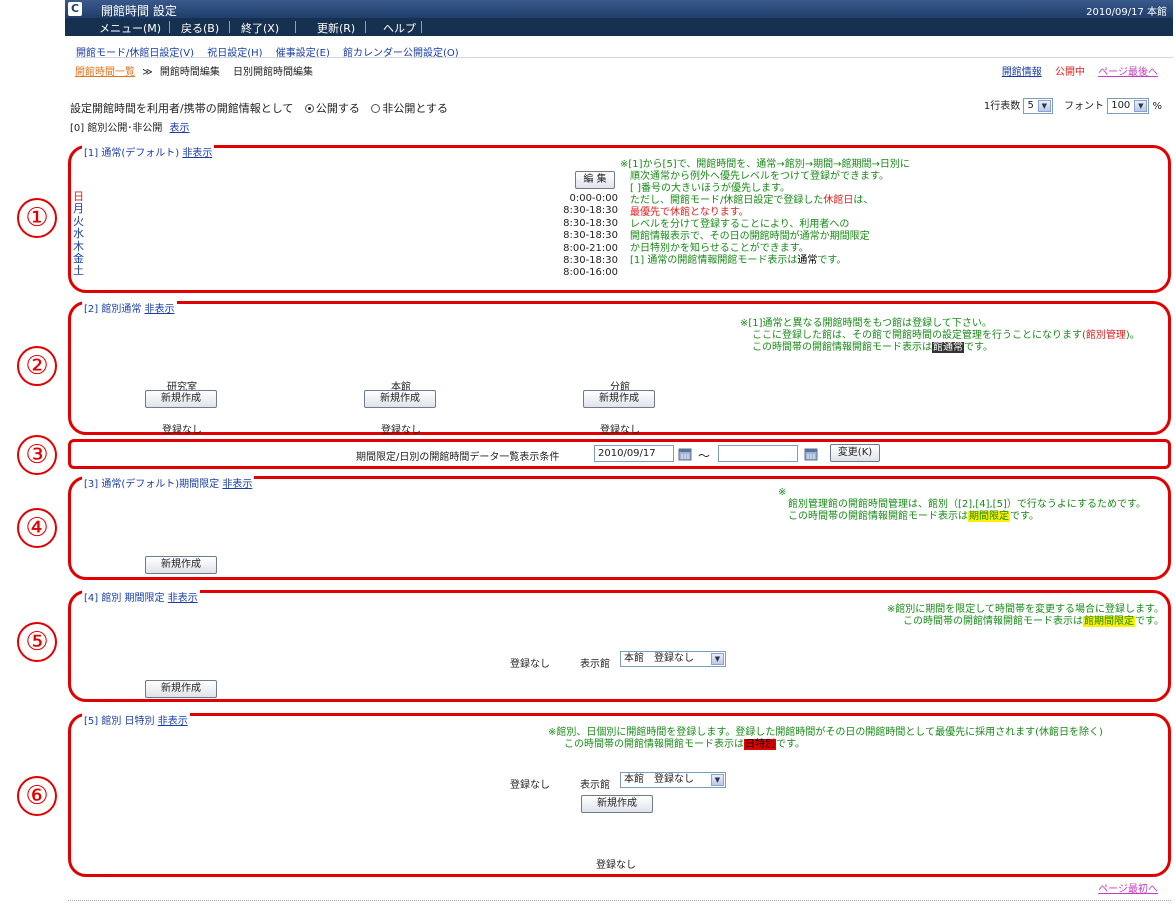 The image size is (1176, 907). Describe the element at coordinates (181, 689) in the screenshot. I see `new-button-branch-period: 新規作成` at that location.